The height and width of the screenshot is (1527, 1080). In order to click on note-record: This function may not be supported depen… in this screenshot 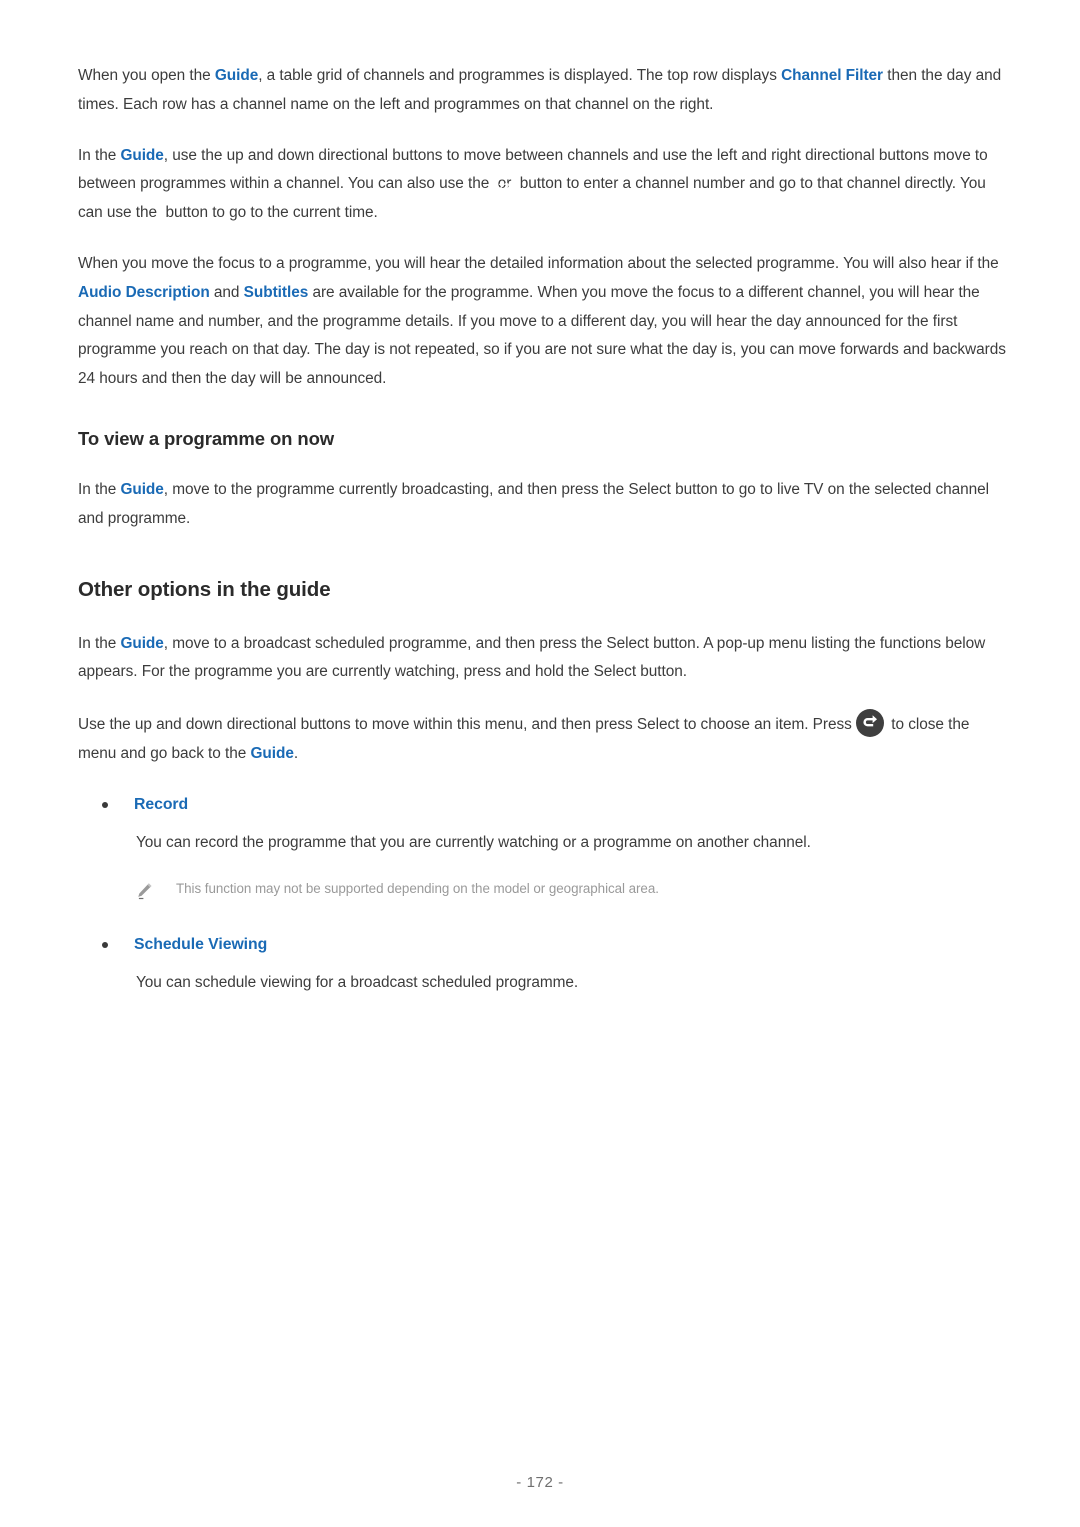, I will do `click(571, 892)`.